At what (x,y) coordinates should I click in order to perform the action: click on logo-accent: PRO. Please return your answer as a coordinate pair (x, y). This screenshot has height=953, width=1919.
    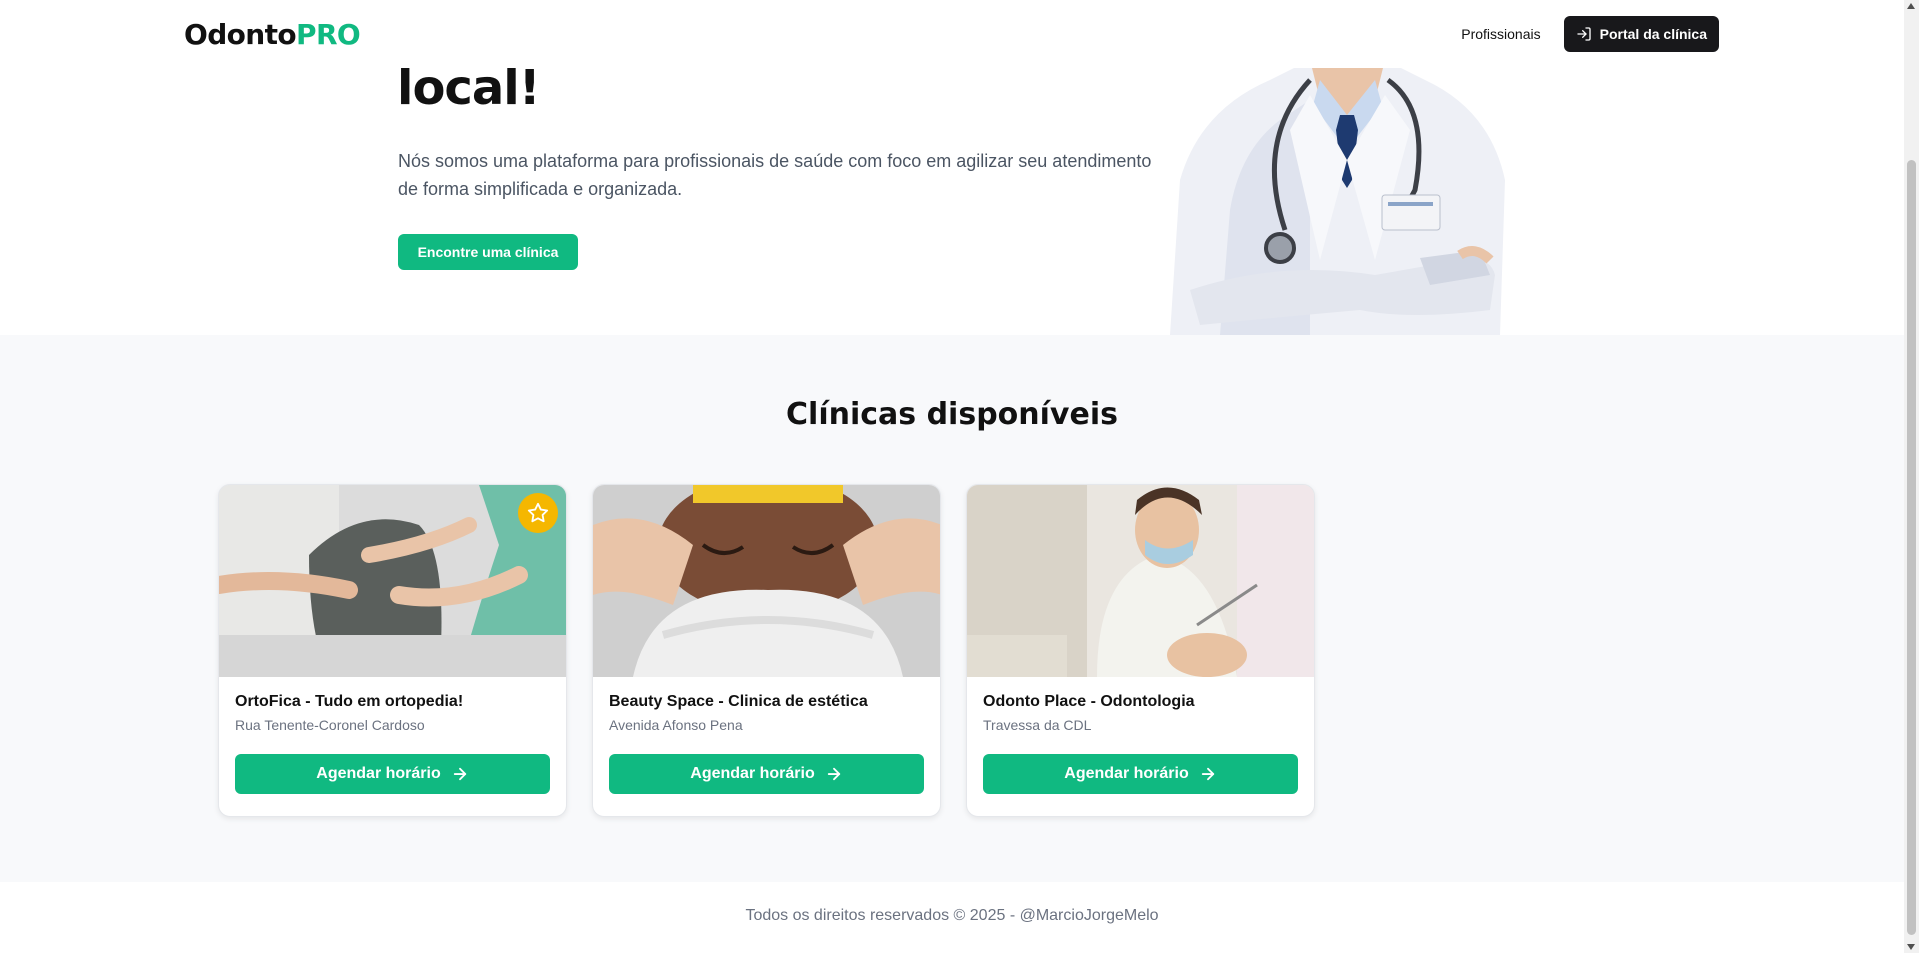
    Looking at the image, I should click on (328, 34).